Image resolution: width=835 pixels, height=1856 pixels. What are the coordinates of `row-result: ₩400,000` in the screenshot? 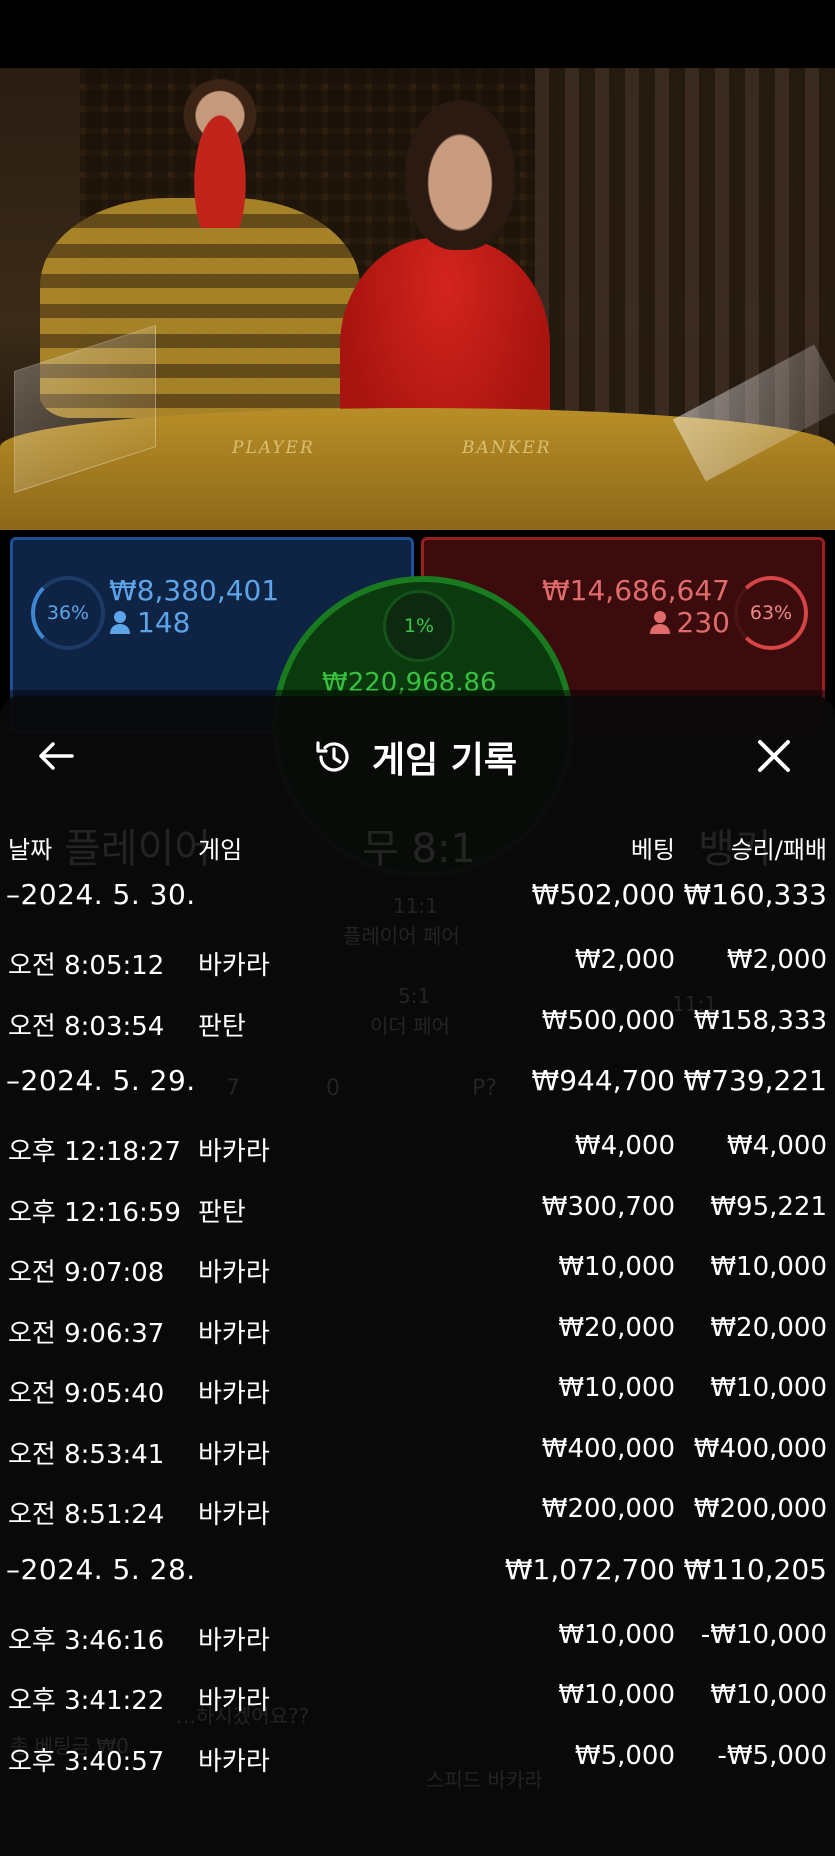 It's located at (760, 1448).